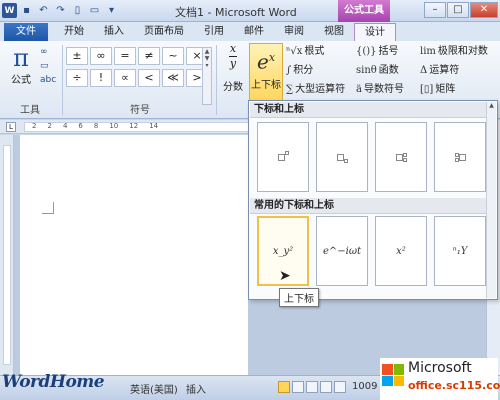  I want to click on common-script-x-squared: x², so click(401, 251).